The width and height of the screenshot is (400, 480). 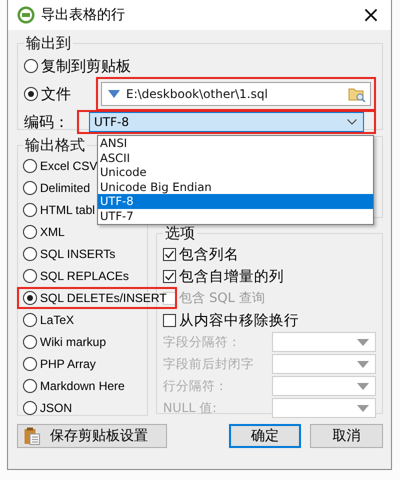 I want to click on clipboard-icon, so click(x=32, y=436).